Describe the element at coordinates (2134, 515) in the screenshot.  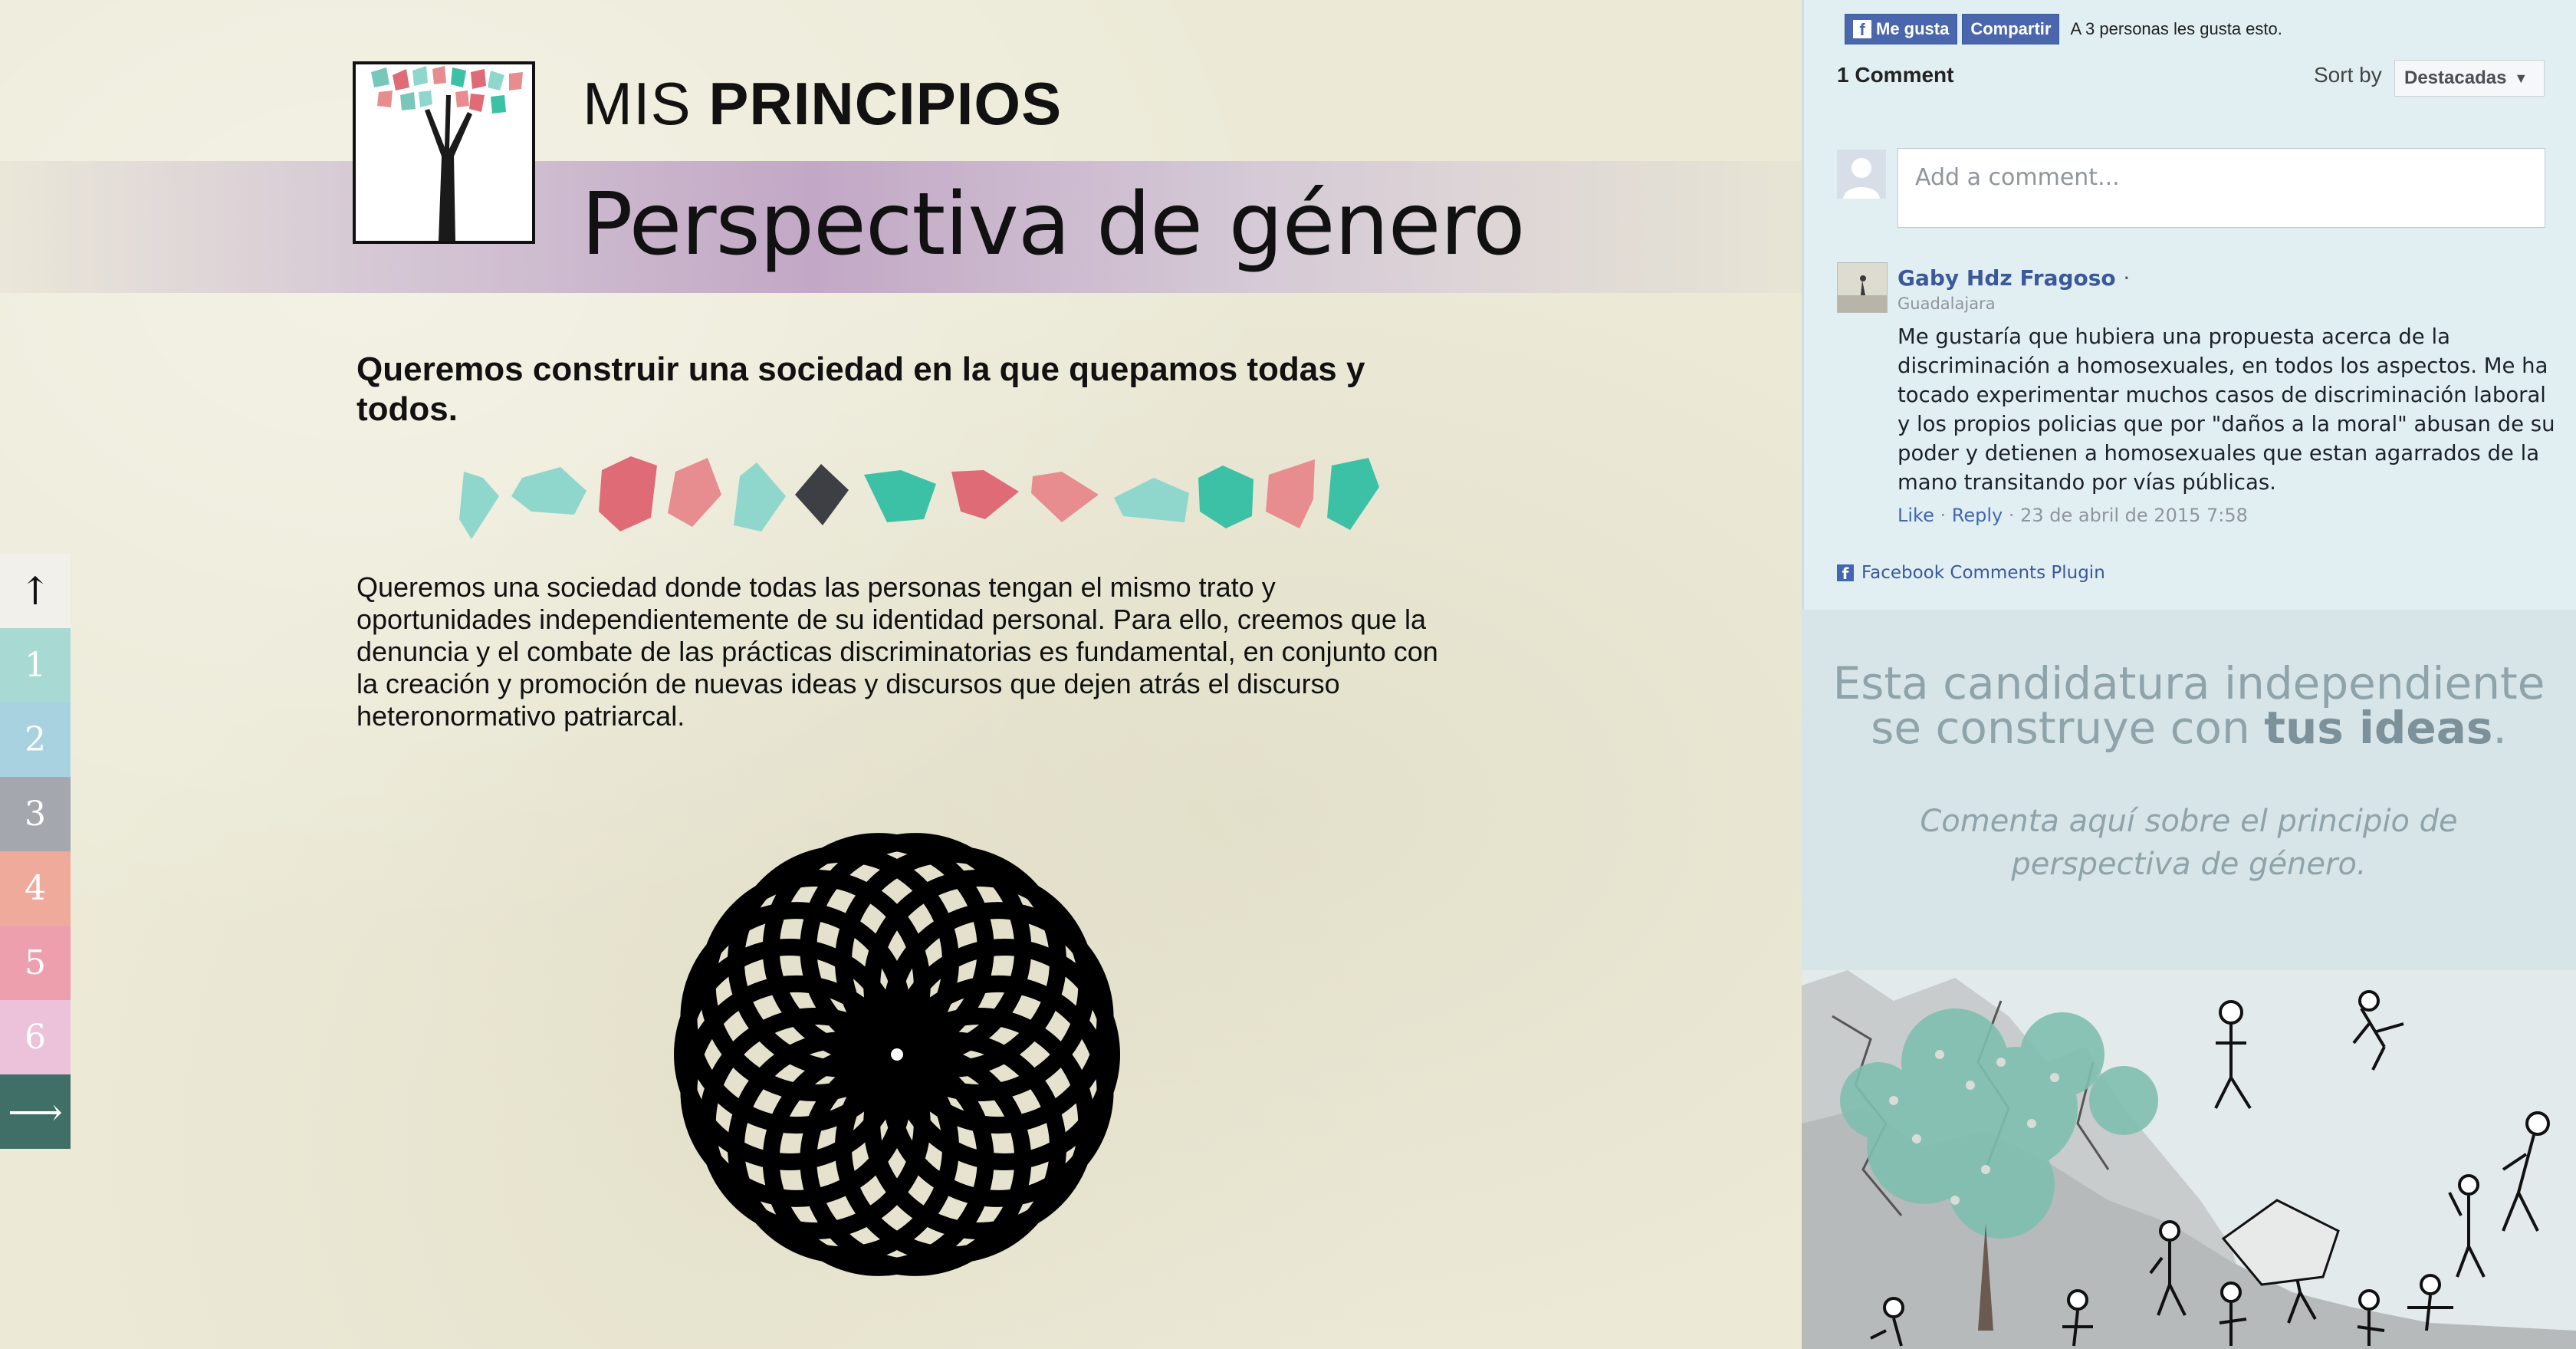
I see `comment-date: 23 de abril de 2015 7:58` at that location.